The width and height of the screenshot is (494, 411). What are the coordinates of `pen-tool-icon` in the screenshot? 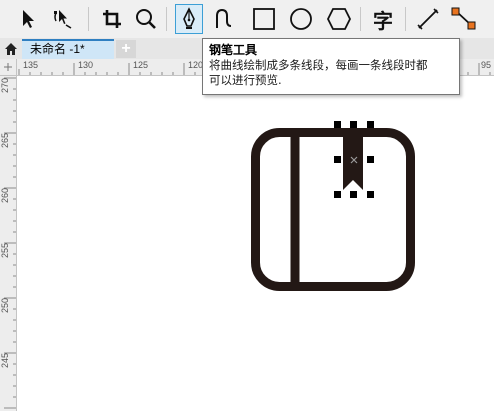 It's located at (189, 18).